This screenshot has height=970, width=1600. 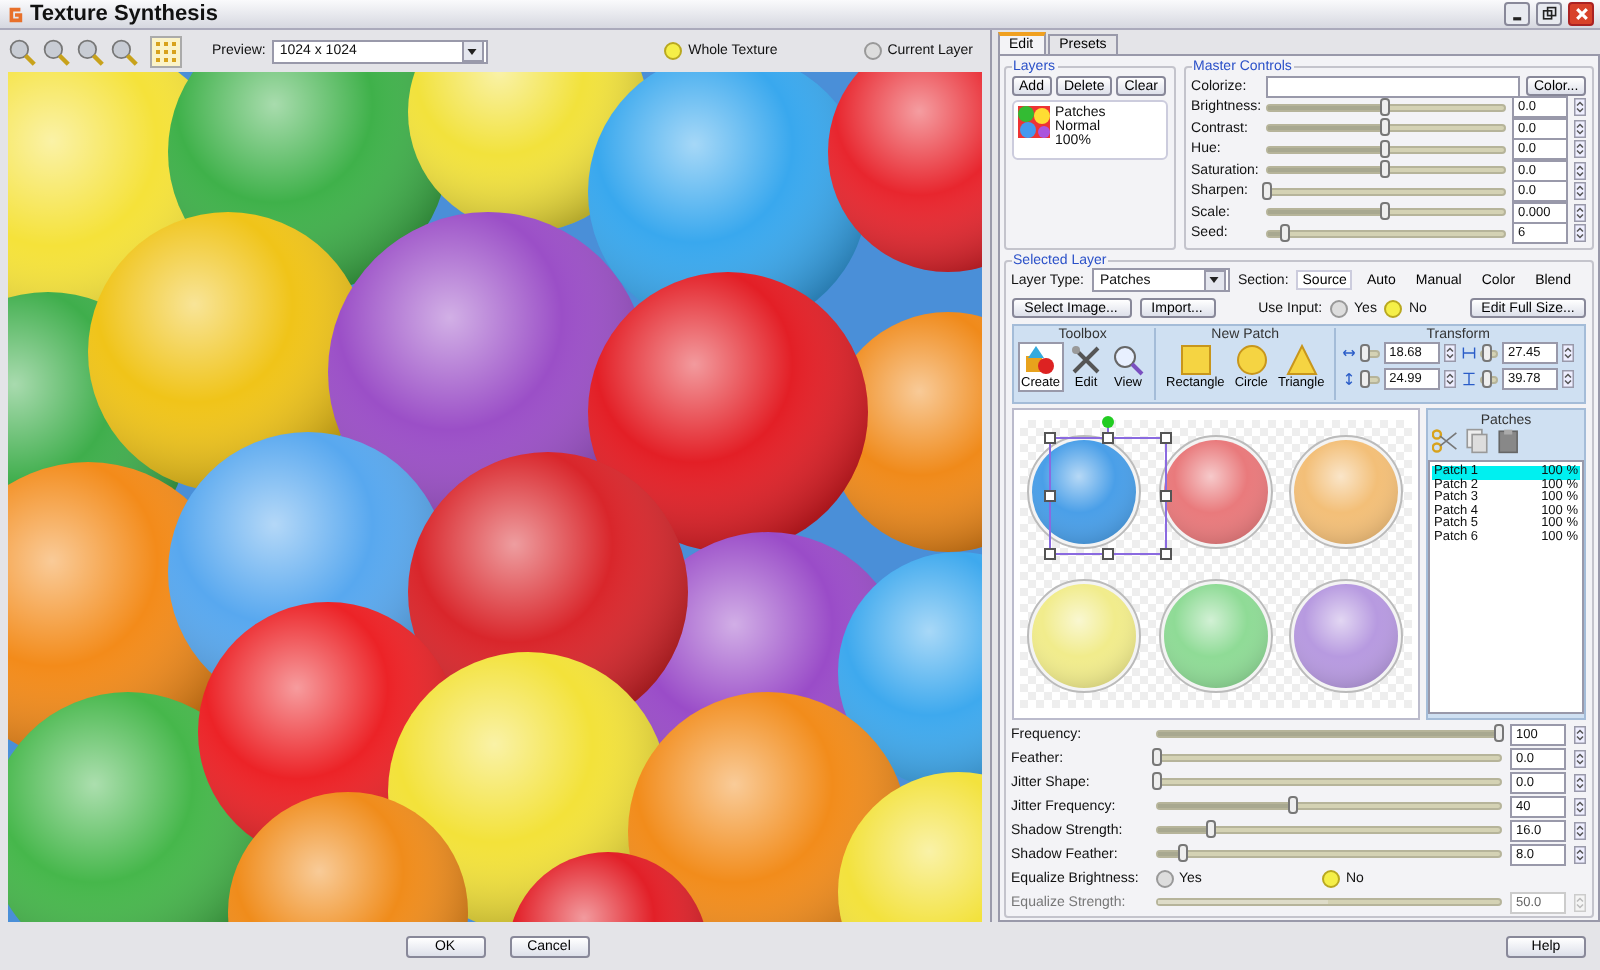 I want to click on paste-icon, so click(x=1509, y=441).